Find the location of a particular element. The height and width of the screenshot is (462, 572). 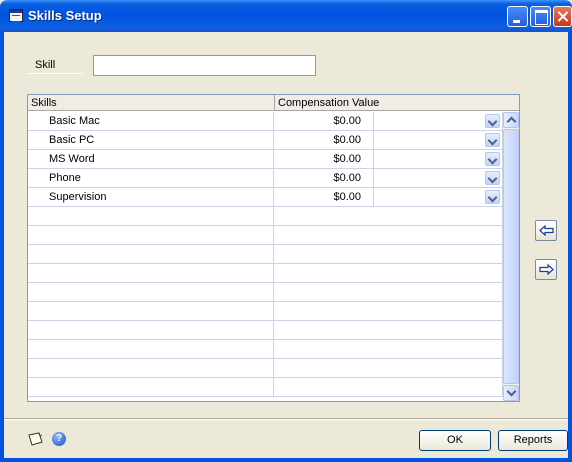

window-border-bottom is located at coordinates (286, 460).